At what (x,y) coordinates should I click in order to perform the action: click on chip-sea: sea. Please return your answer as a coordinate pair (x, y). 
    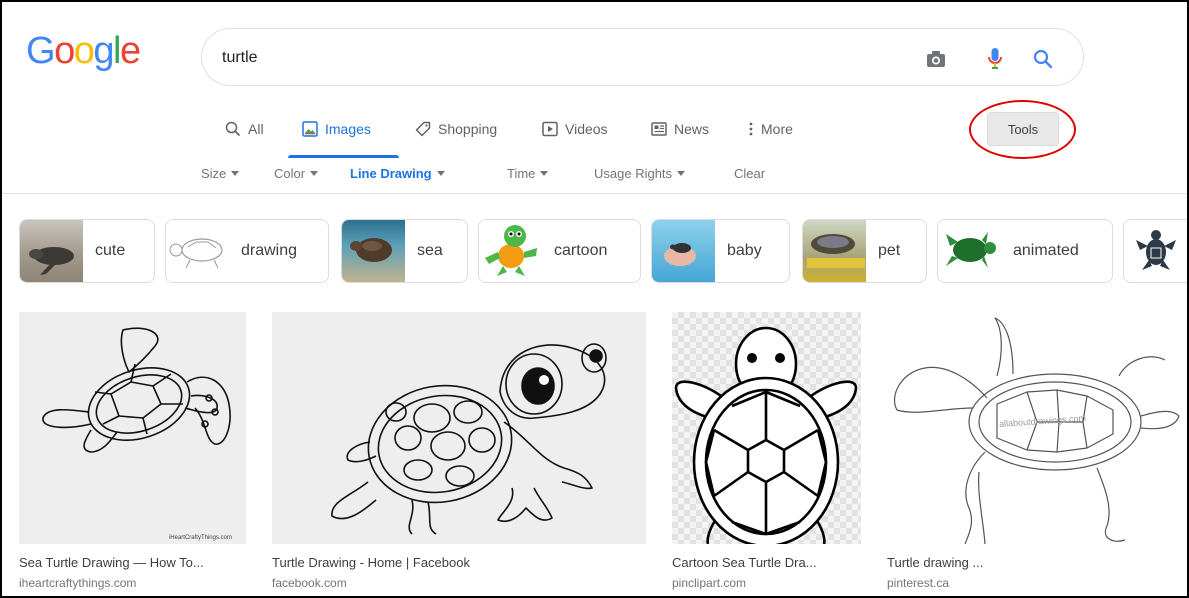
    Looking at the image, I should click on (404, 251).